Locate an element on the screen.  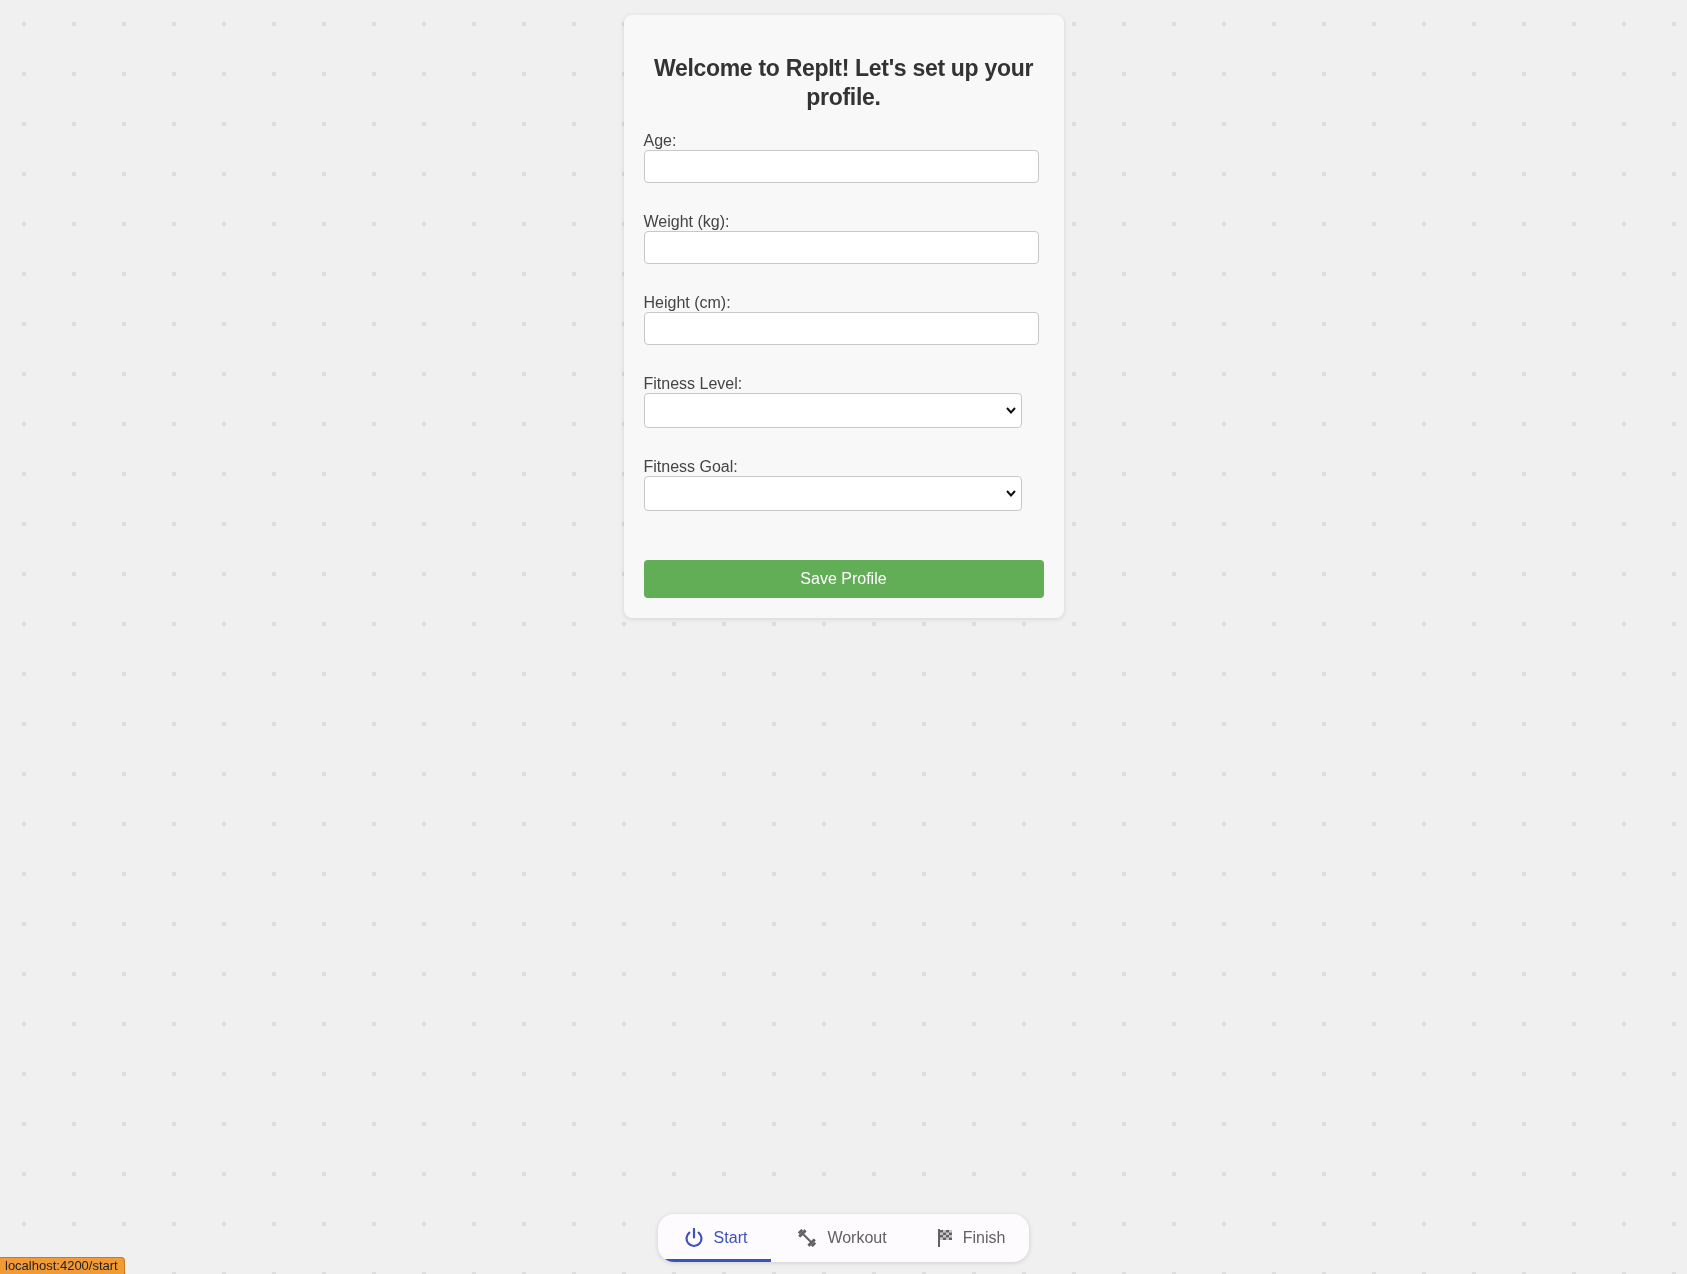
nav-tab: Finish is located at coordinates (970, 1238).